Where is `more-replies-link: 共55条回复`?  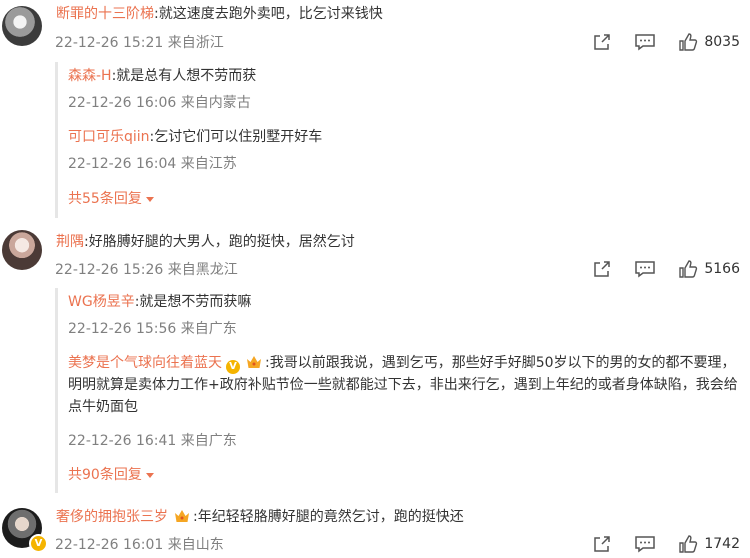 more-replies-link: 共55条回复 is located at coordinates (111, 199).